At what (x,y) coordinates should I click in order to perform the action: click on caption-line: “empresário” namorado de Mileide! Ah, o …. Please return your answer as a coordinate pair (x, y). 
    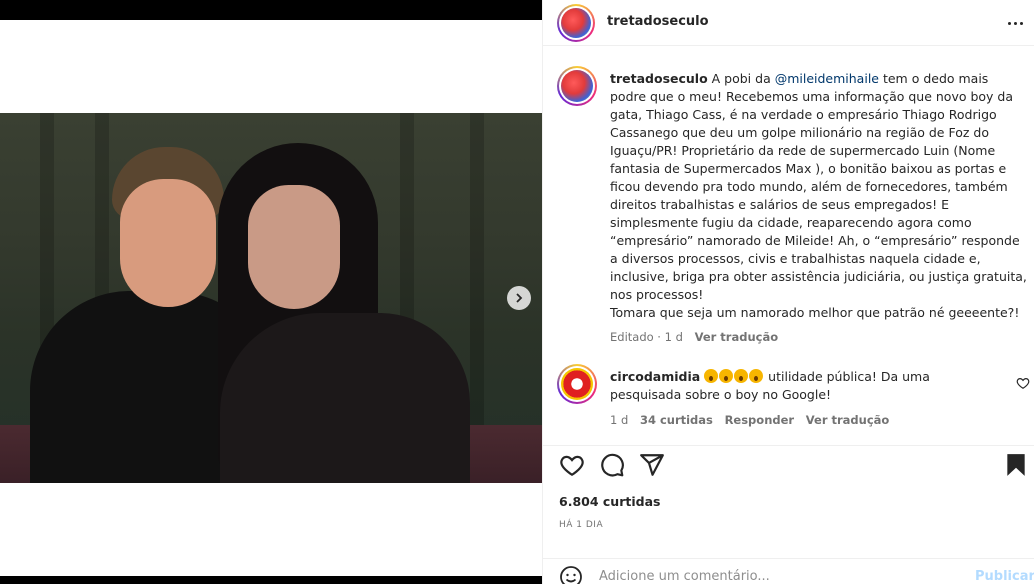
    Looking at the image, I should click on (815, 240).